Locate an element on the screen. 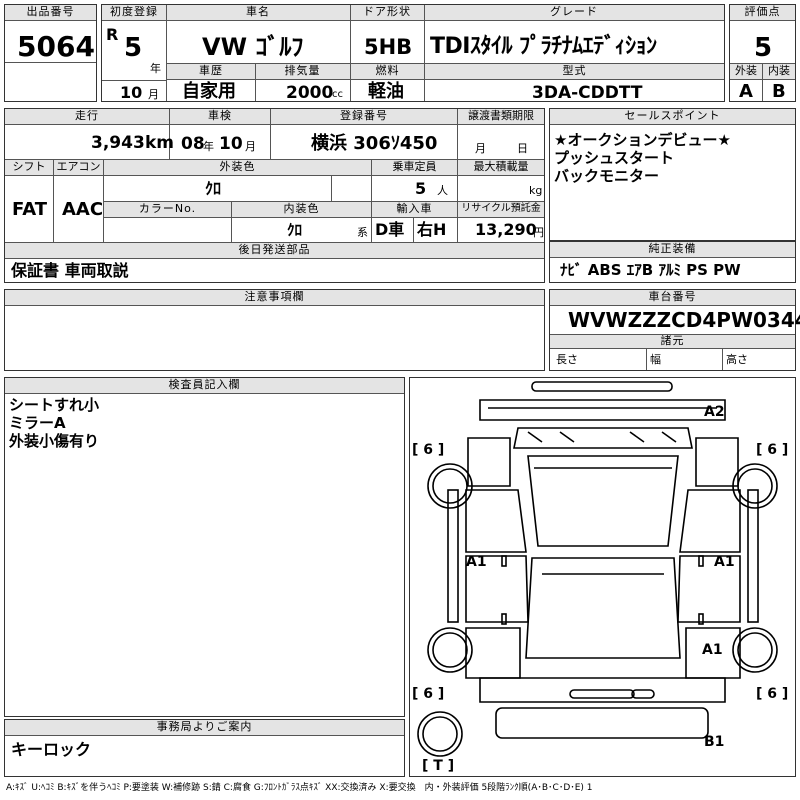 This screenshot has height=800, width=800. int-grade-label: 内装 is located at coordinates (779, 72).